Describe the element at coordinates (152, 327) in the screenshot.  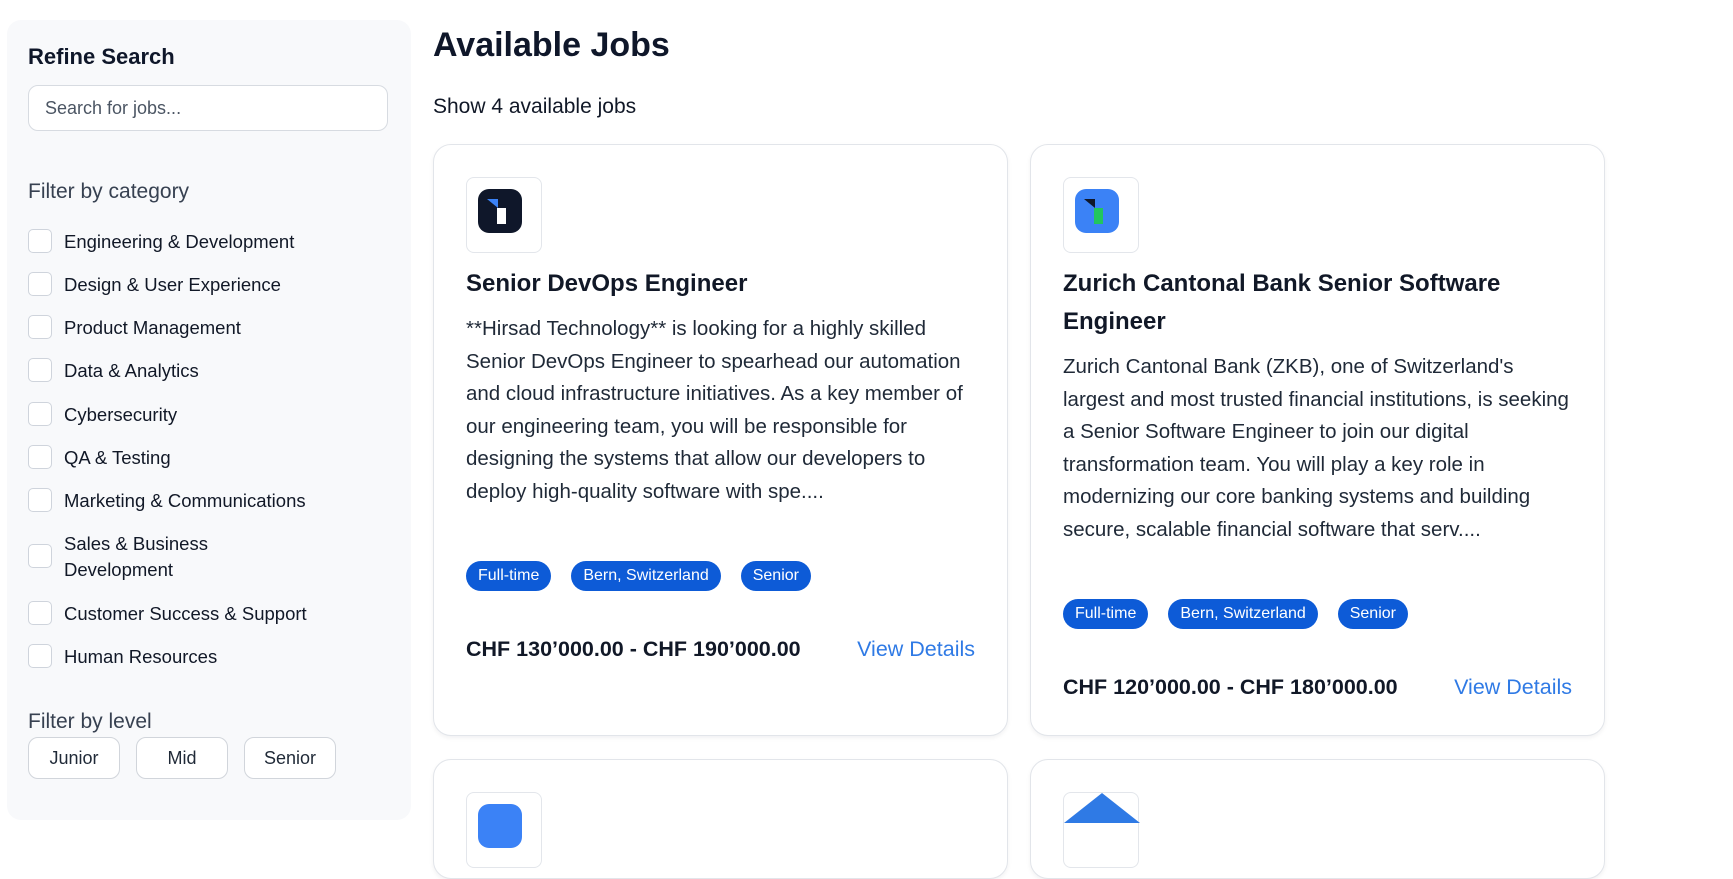
I see `category-label: Product Management` at that location.